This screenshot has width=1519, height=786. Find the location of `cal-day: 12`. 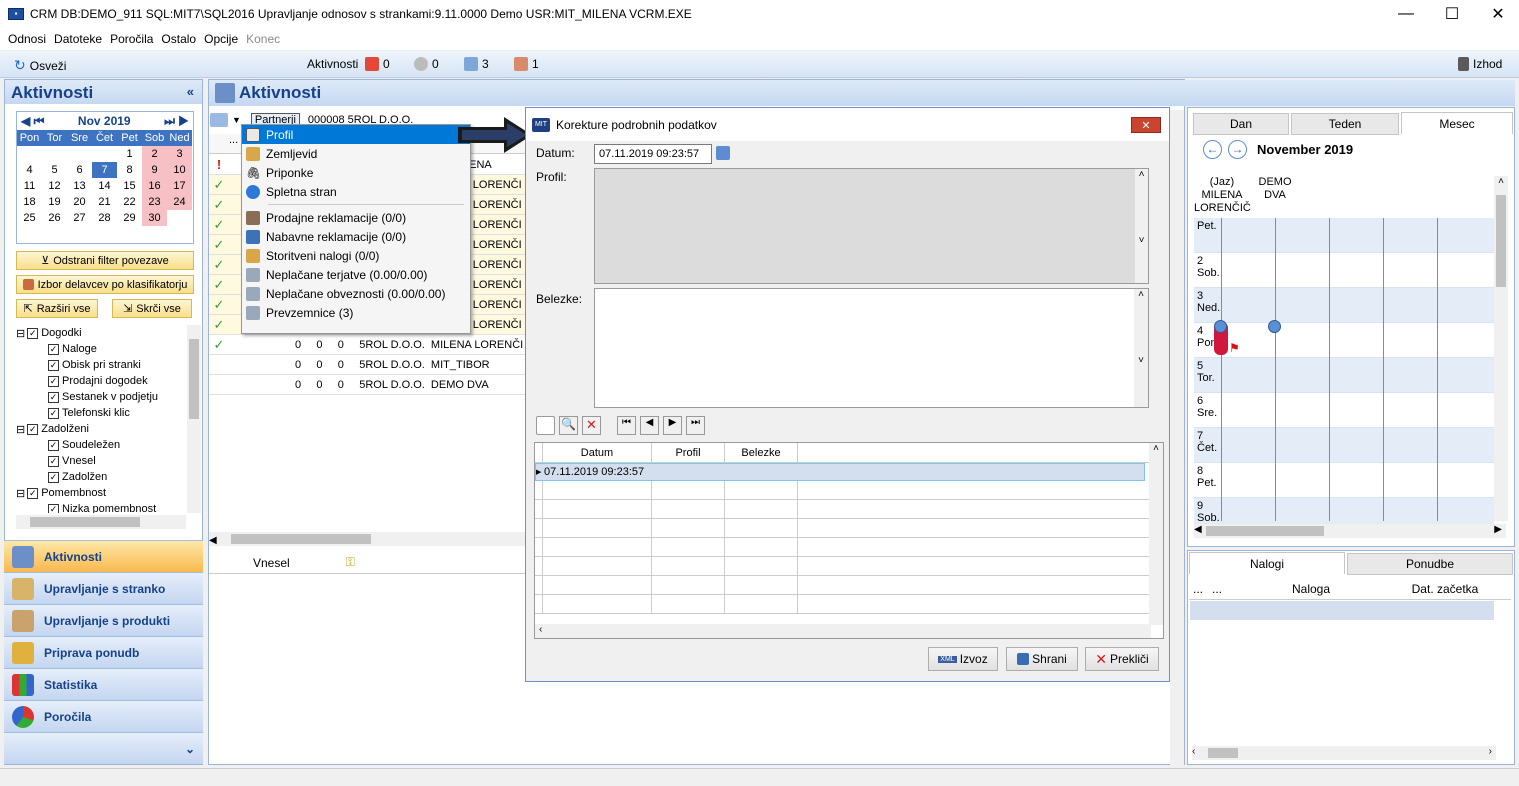

cal-day: 12 is located at coordinates (54, 186).